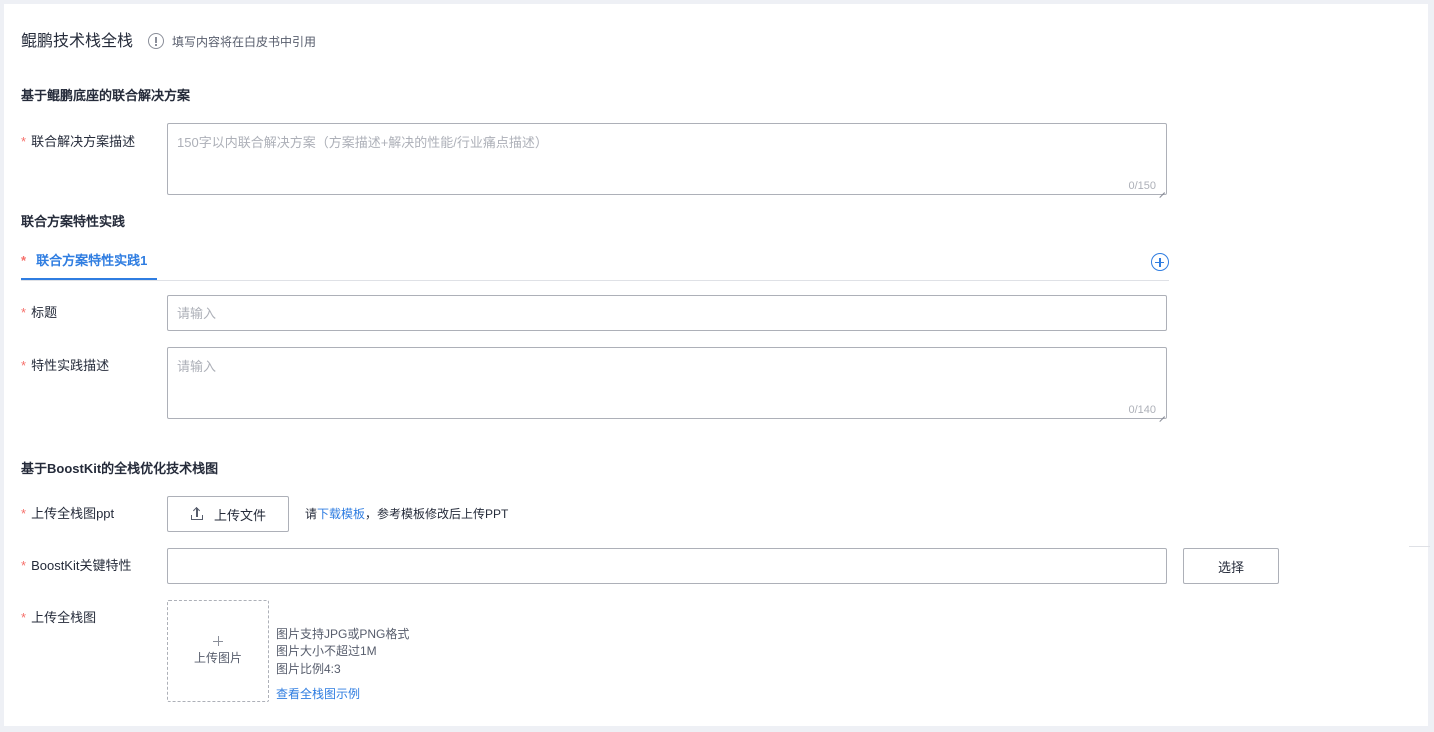 The image size is (1434, 732). What do you see at coordinates (326, 651) in the screenshot?
I see `image-size-tip: 图片大小不超过1M` at bounding box center [326, 651].